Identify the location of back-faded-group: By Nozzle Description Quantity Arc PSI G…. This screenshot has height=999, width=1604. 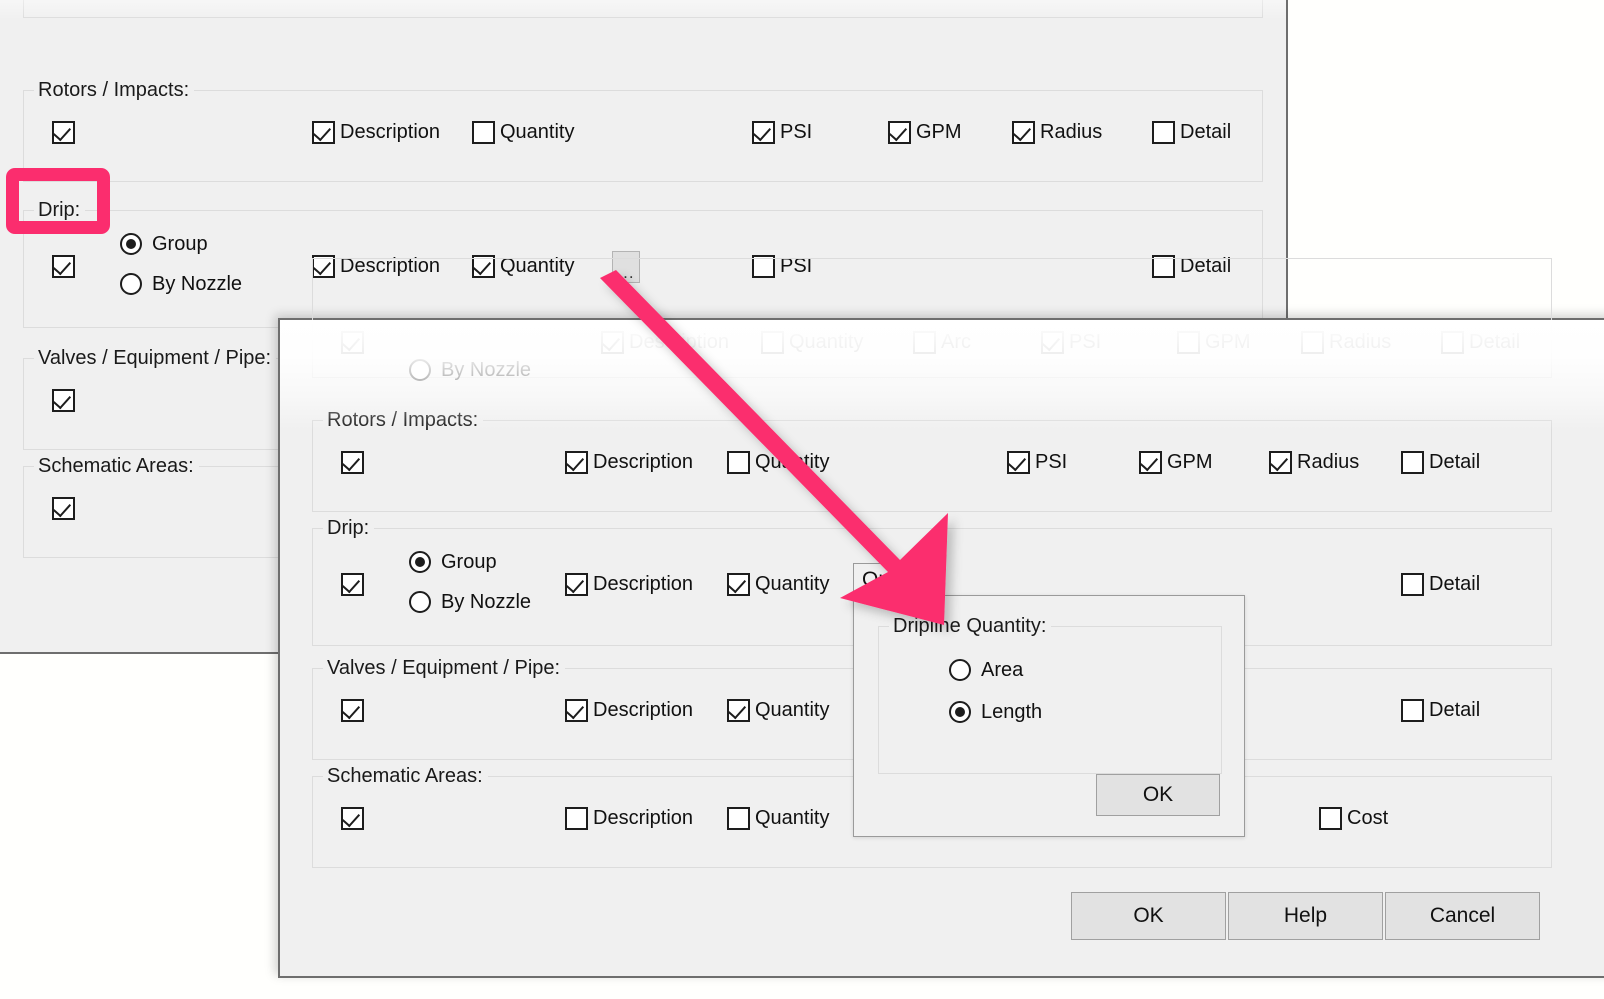
(643, 9).